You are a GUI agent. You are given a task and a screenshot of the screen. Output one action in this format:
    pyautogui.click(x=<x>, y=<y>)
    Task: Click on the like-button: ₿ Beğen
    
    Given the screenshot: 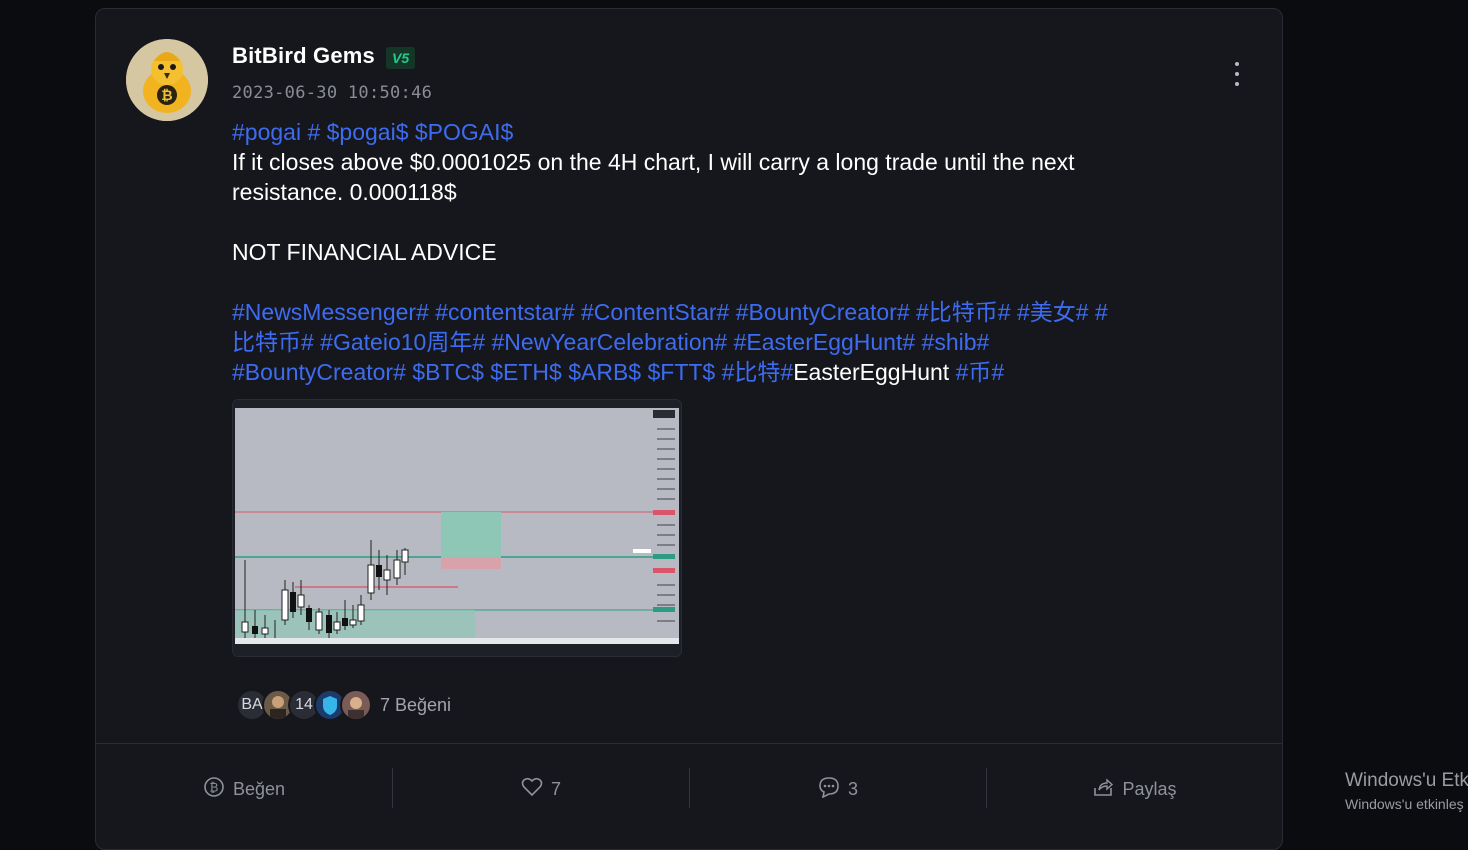 What is the action you would take?
    pyautogui.click(x=244, y=789)
    